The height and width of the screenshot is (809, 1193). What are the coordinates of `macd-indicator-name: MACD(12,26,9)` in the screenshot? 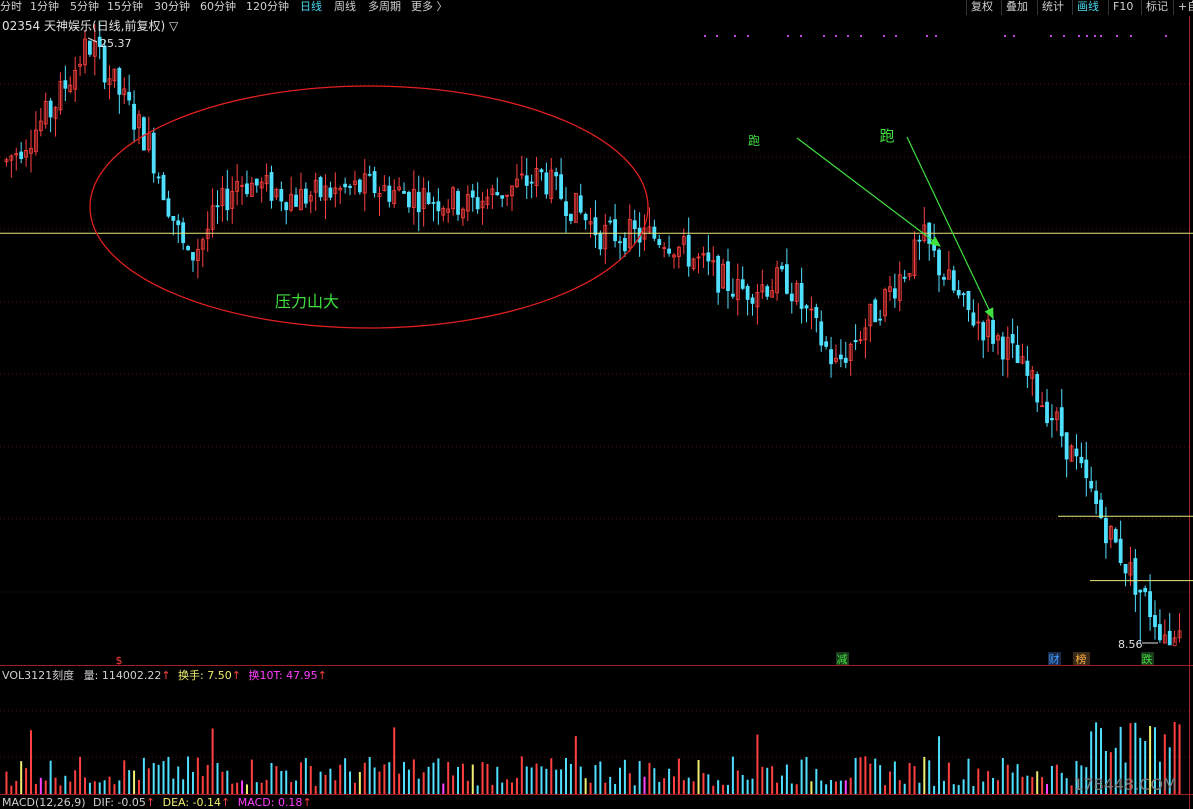 It's located at (44, 802).